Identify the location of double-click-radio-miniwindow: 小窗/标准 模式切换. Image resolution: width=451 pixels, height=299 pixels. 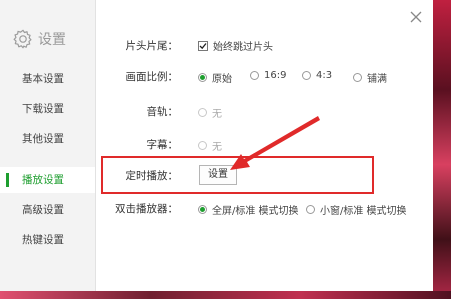
(356, 209).